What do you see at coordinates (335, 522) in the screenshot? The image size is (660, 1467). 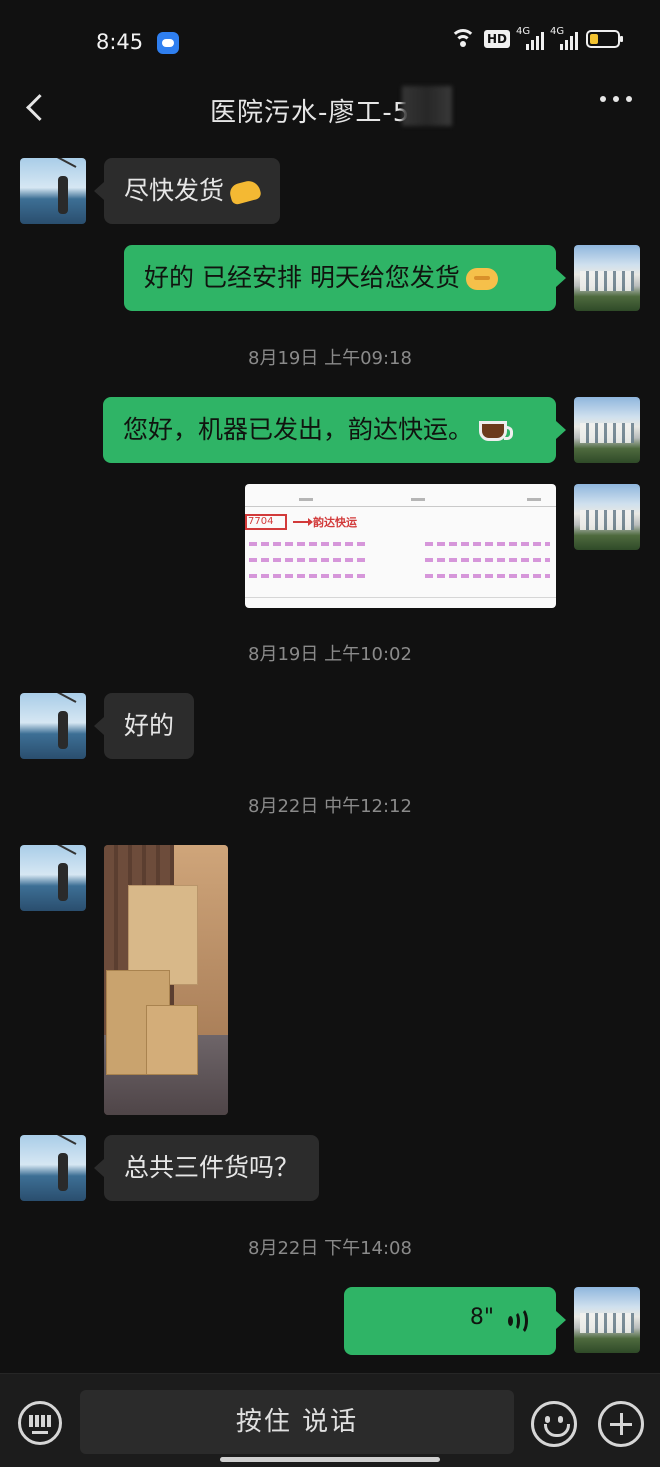 I see `courier-label: 韵达快运` at bounding box center [335, 522].